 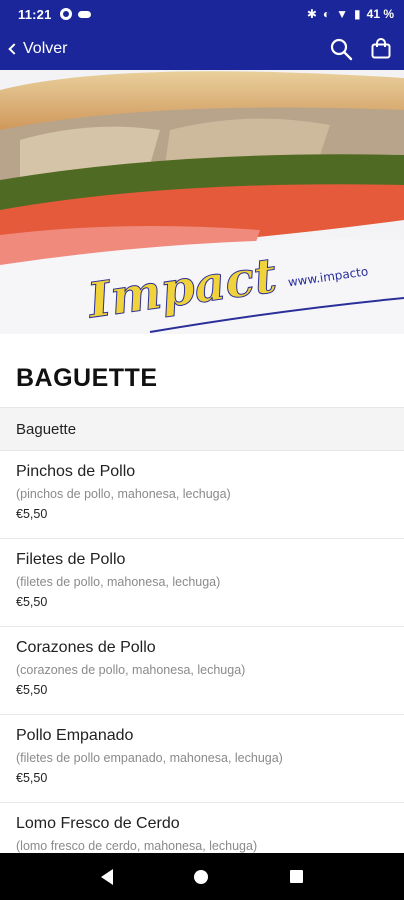 What do you see at coordinates (118, 582) in the screenshot?
I see `menu-item-description: (filetes de pollo, mahonesa, lechuga)` at bounding box center [118, 582].